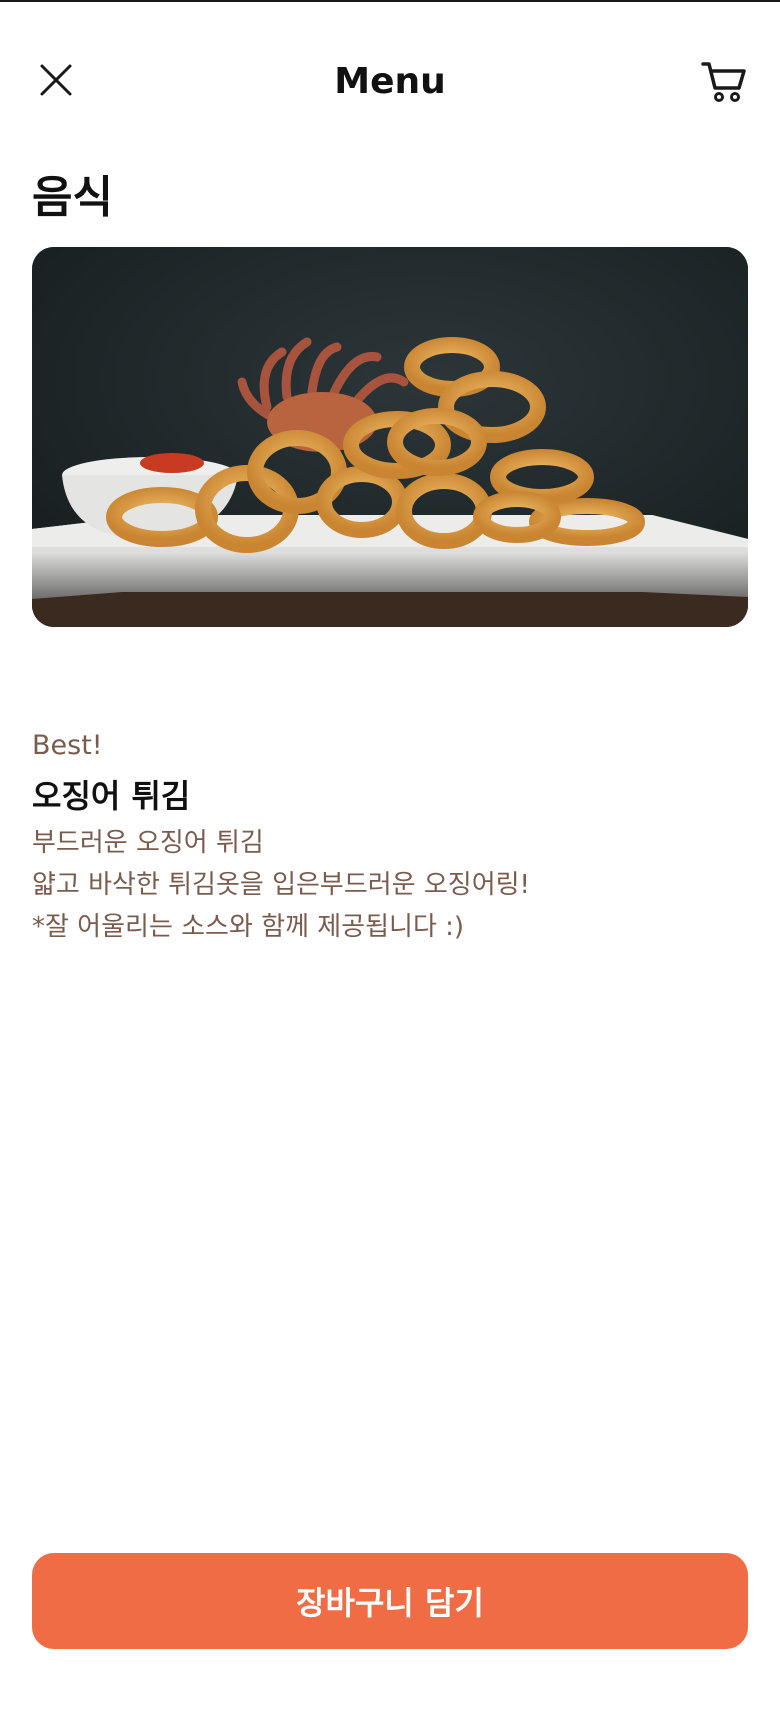  I want to click on add-to-cart-label: 장바구니 담기, so click(390, 1603).